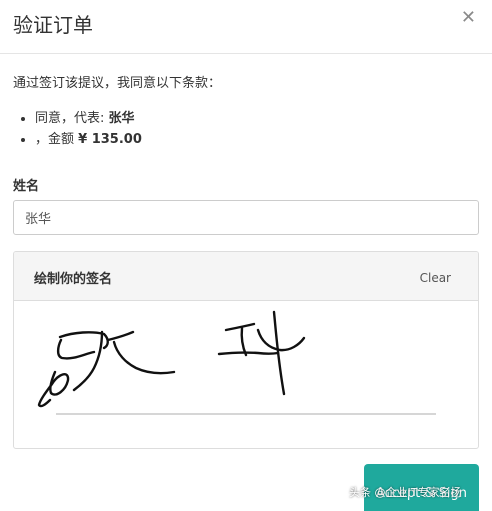 The width and height of the screenshot is (492, 511). Describe the element at coordinates (435, 278) in the screenshot. I see `clear-button: Clear` at that location.